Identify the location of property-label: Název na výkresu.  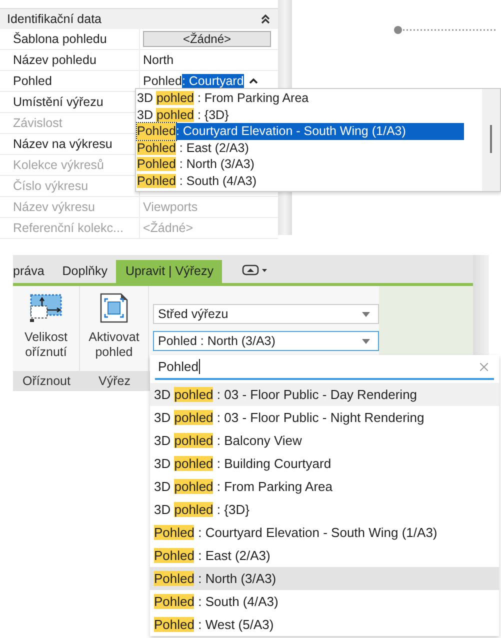
(62, 144).